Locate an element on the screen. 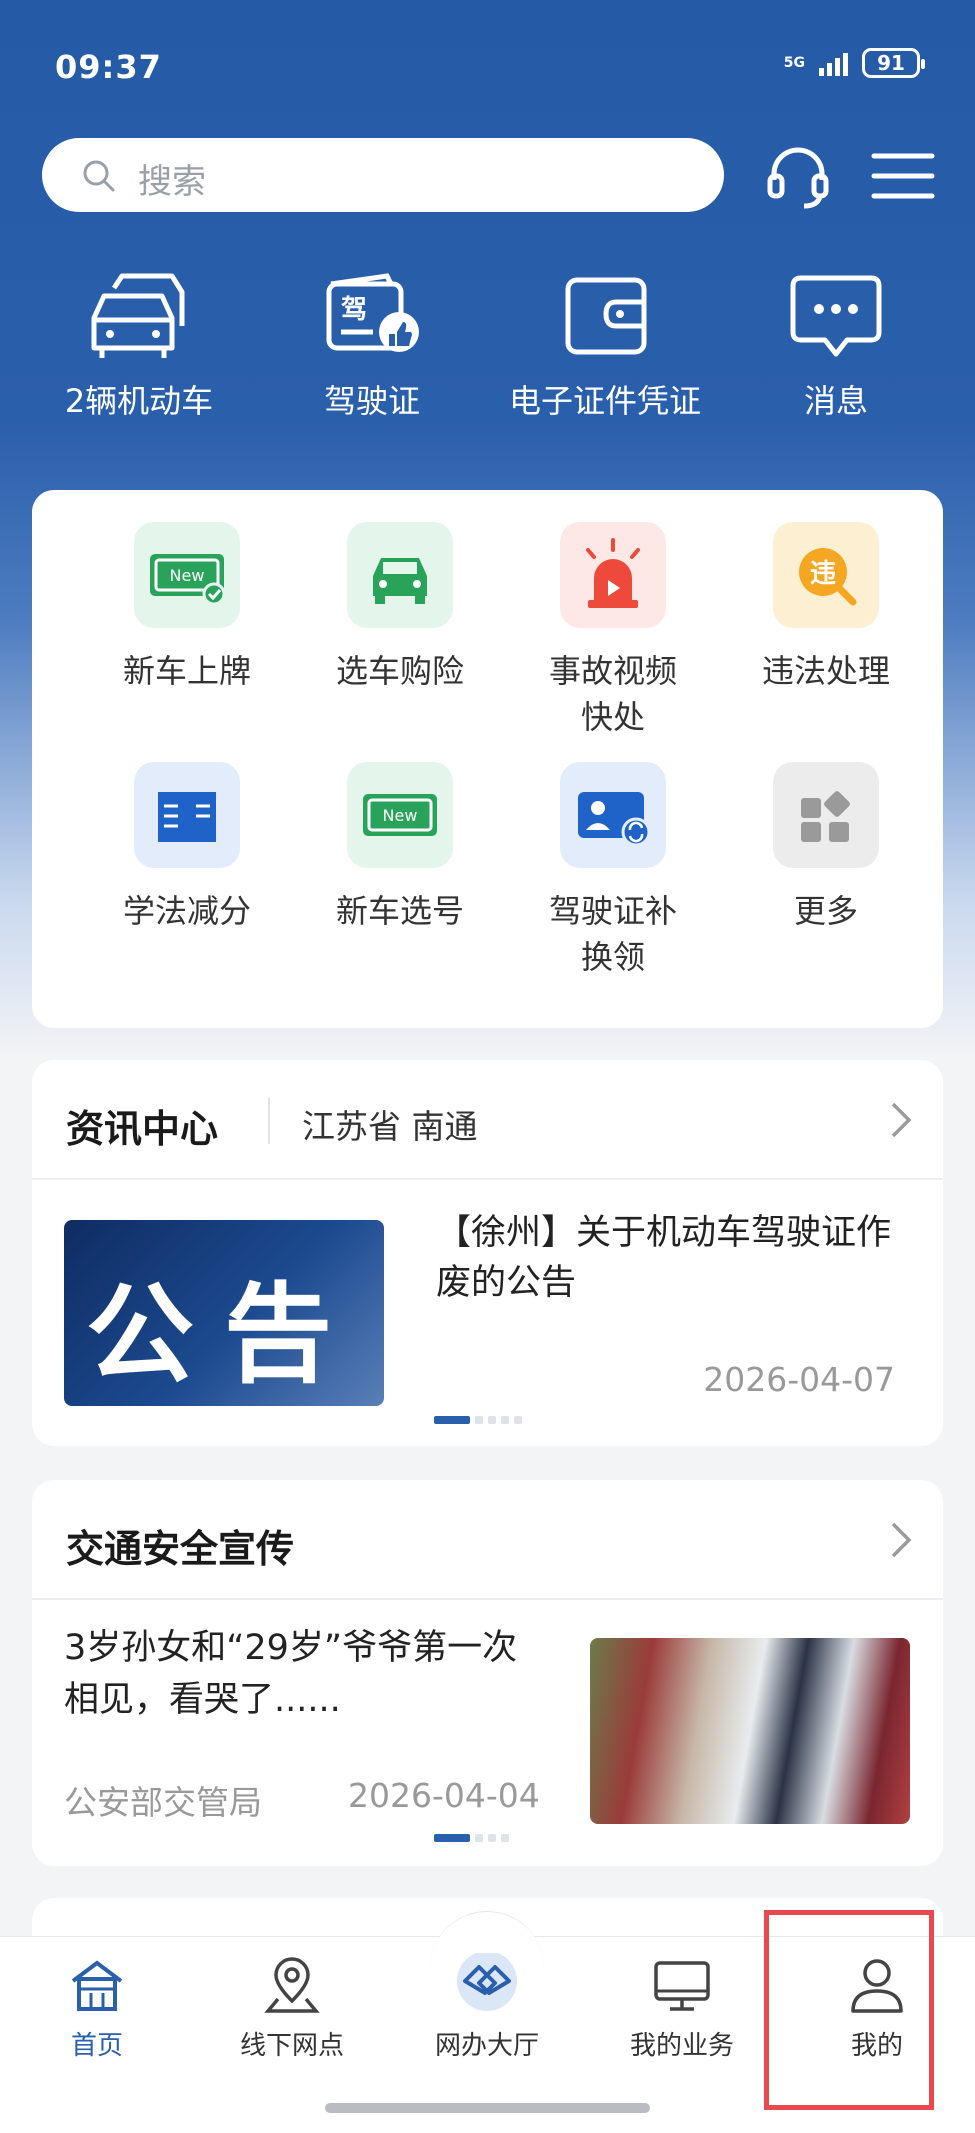  quick-messages: 消息 is located at coordinates (836, 346).